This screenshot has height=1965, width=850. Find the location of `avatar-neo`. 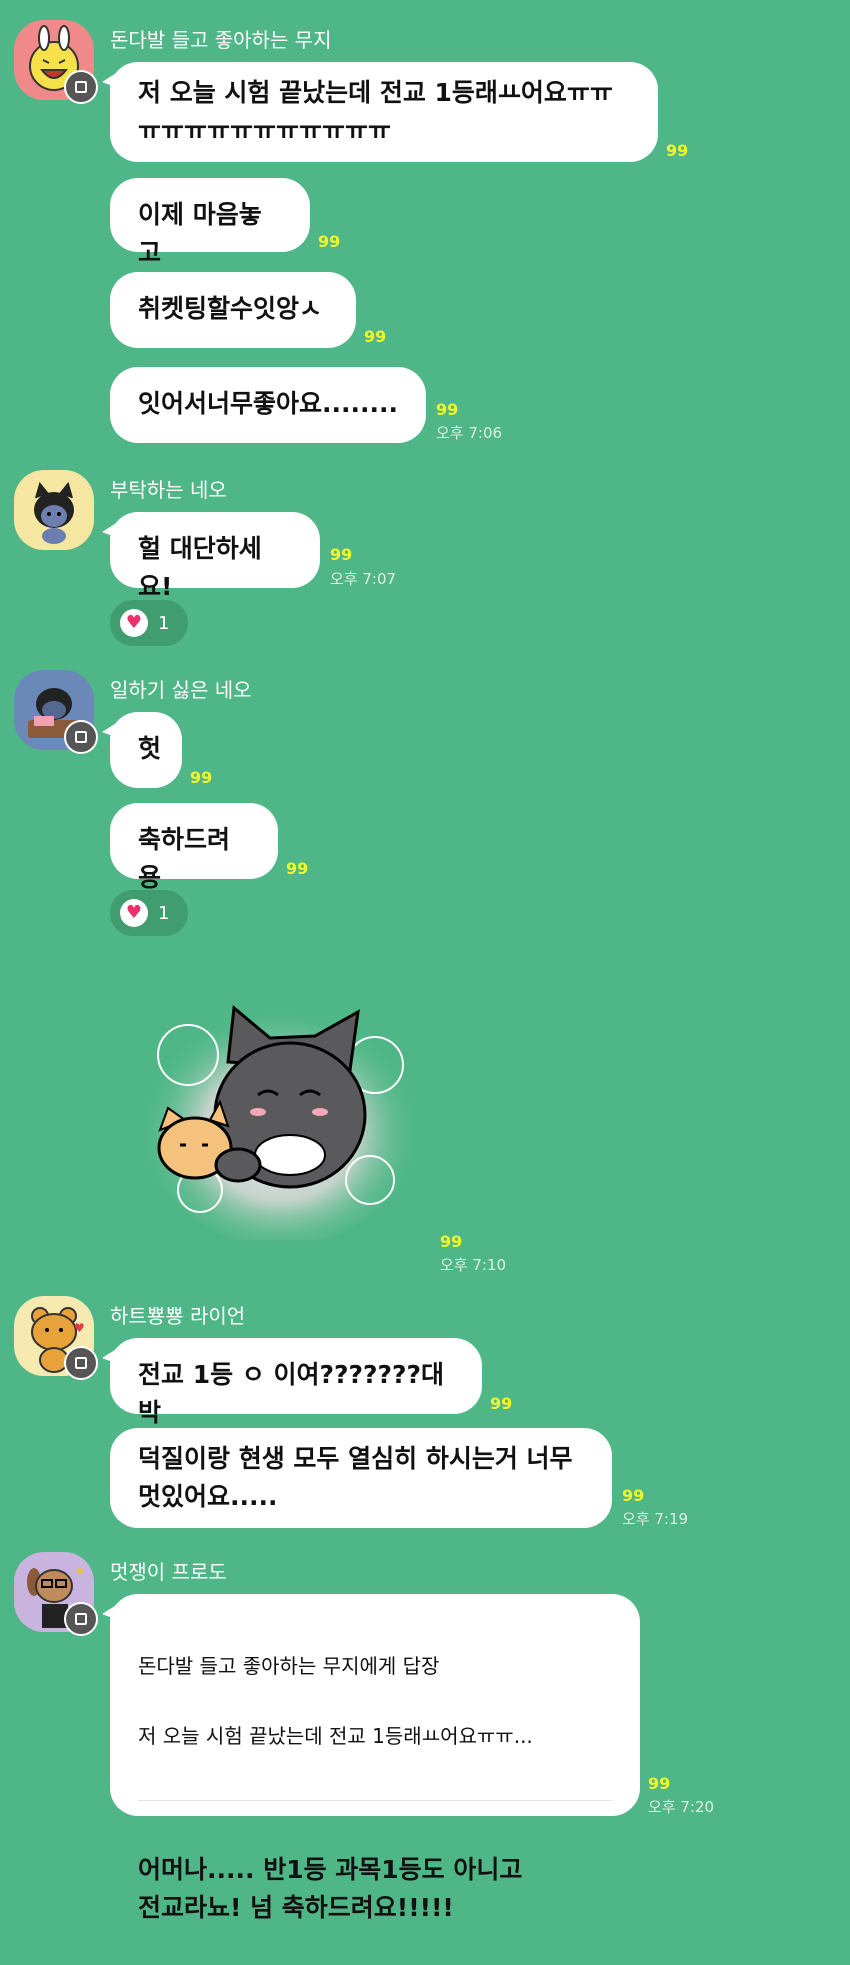

avatar-neo is located at coordinates (54, 510).